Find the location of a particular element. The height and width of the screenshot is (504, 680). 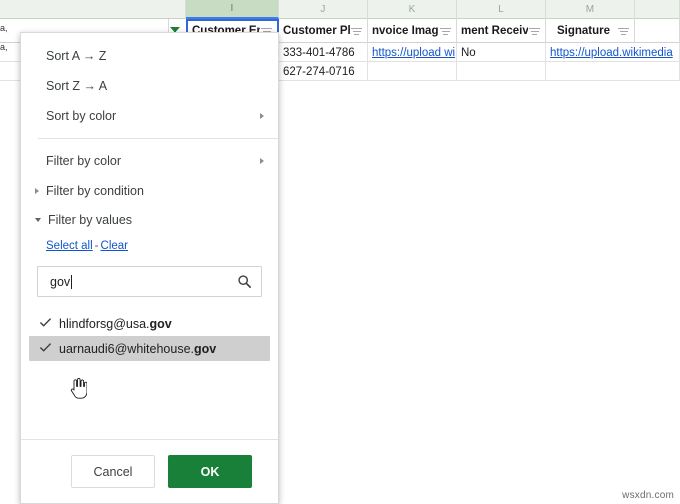

header-cell-customer-phoi: Customer Phoi is located at coordinates (323, 31).